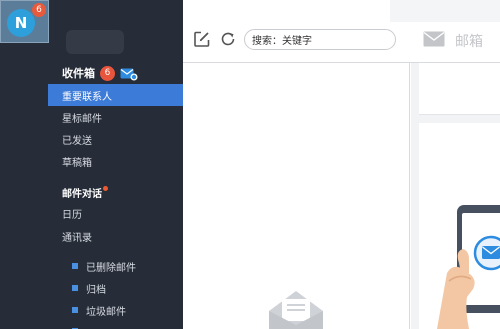 The height and width of the screenshot is (329, 500). What do you see at coordinates (115, 161) in the screenshot?
I see `sidebar-item-drafts: 草稿箱` at bounding box center [115, 161].